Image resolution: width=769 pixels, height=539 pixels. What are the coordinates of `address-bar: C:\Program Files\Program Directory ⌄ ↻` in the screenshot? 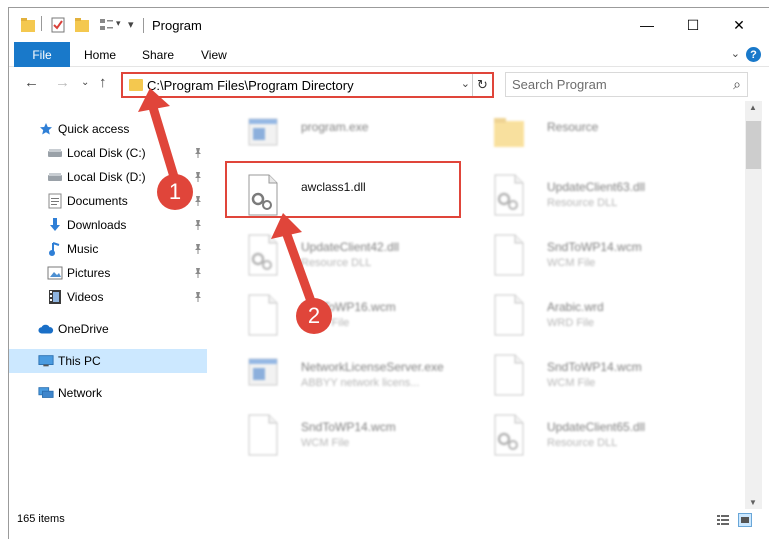 It's located at (307, 85).